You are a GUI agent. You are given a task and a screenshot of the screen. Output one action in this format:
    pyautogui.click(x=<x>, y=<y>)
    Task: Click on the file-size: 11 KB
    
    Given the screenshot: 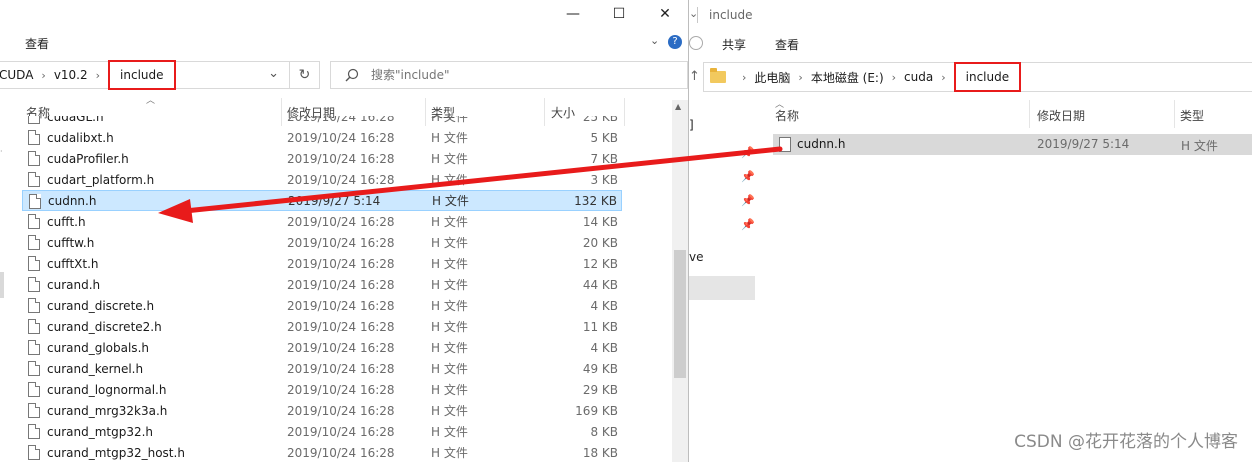 What is the action you would take?
    pyautogui.click(x=600, y=326)
    